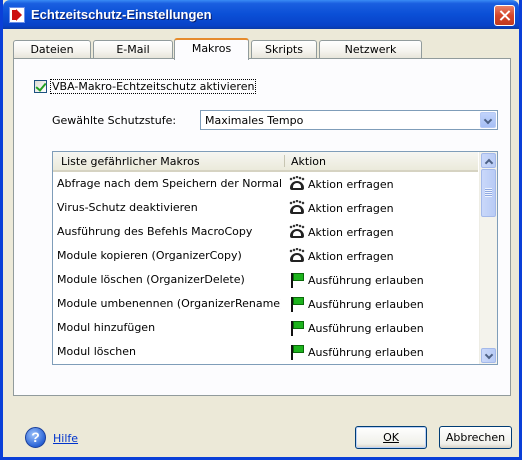 This screenshot has width=522, height=460. I want to click on macro-name: Ausführung des Befehls MacroCopy, so click(155, 231).